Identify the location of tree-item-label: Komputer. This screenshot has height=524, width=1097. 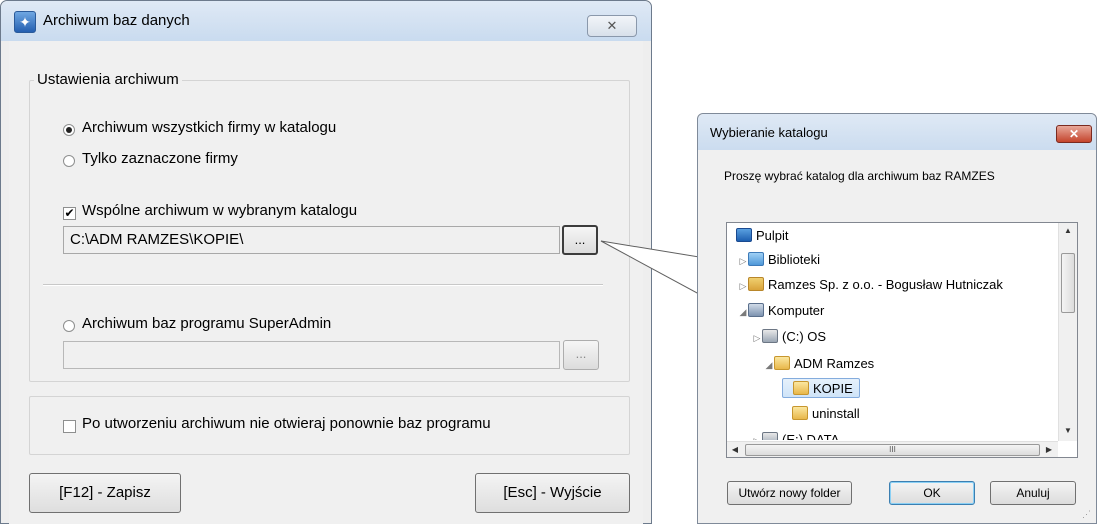
(796, 310).